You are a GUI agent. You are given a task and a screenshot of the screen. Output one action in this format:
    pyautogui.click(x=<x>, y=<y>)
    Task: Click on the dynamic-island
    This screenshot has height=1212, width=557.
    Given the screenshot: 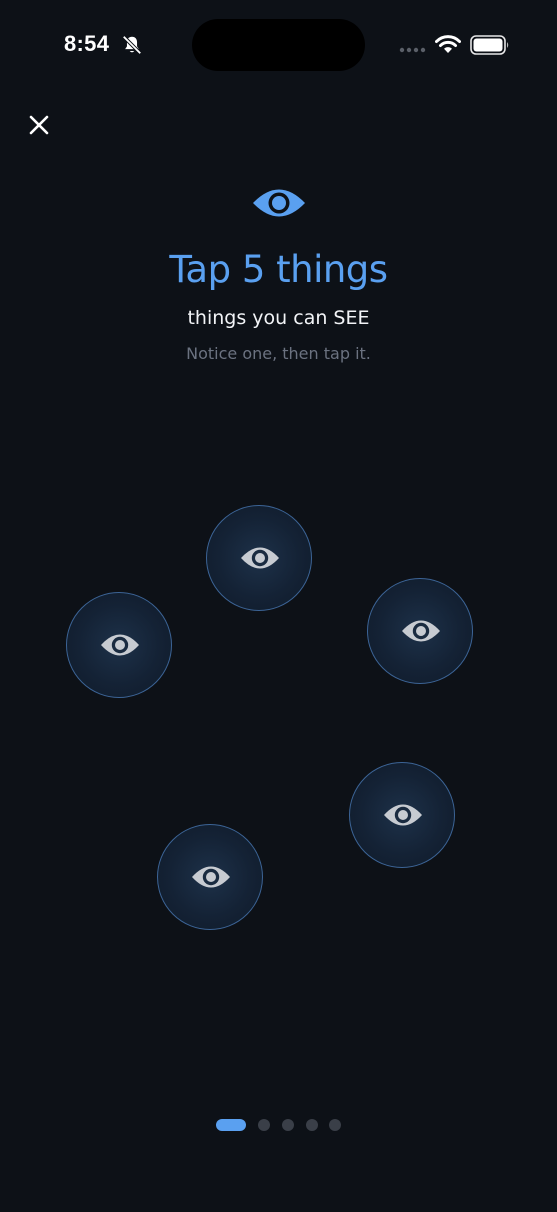 What is the action you would take?
    pyautogui.click(x=278, y=45)
    